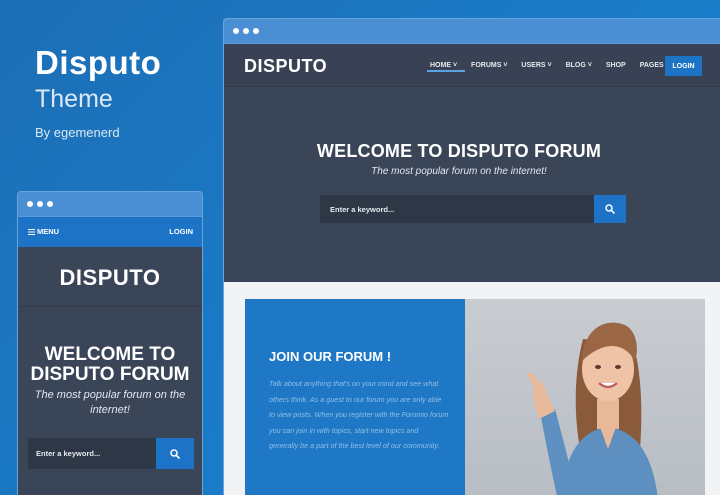 The height and width of the screenshot is (495, 720). I want to click on search-button, so click(610, 209).